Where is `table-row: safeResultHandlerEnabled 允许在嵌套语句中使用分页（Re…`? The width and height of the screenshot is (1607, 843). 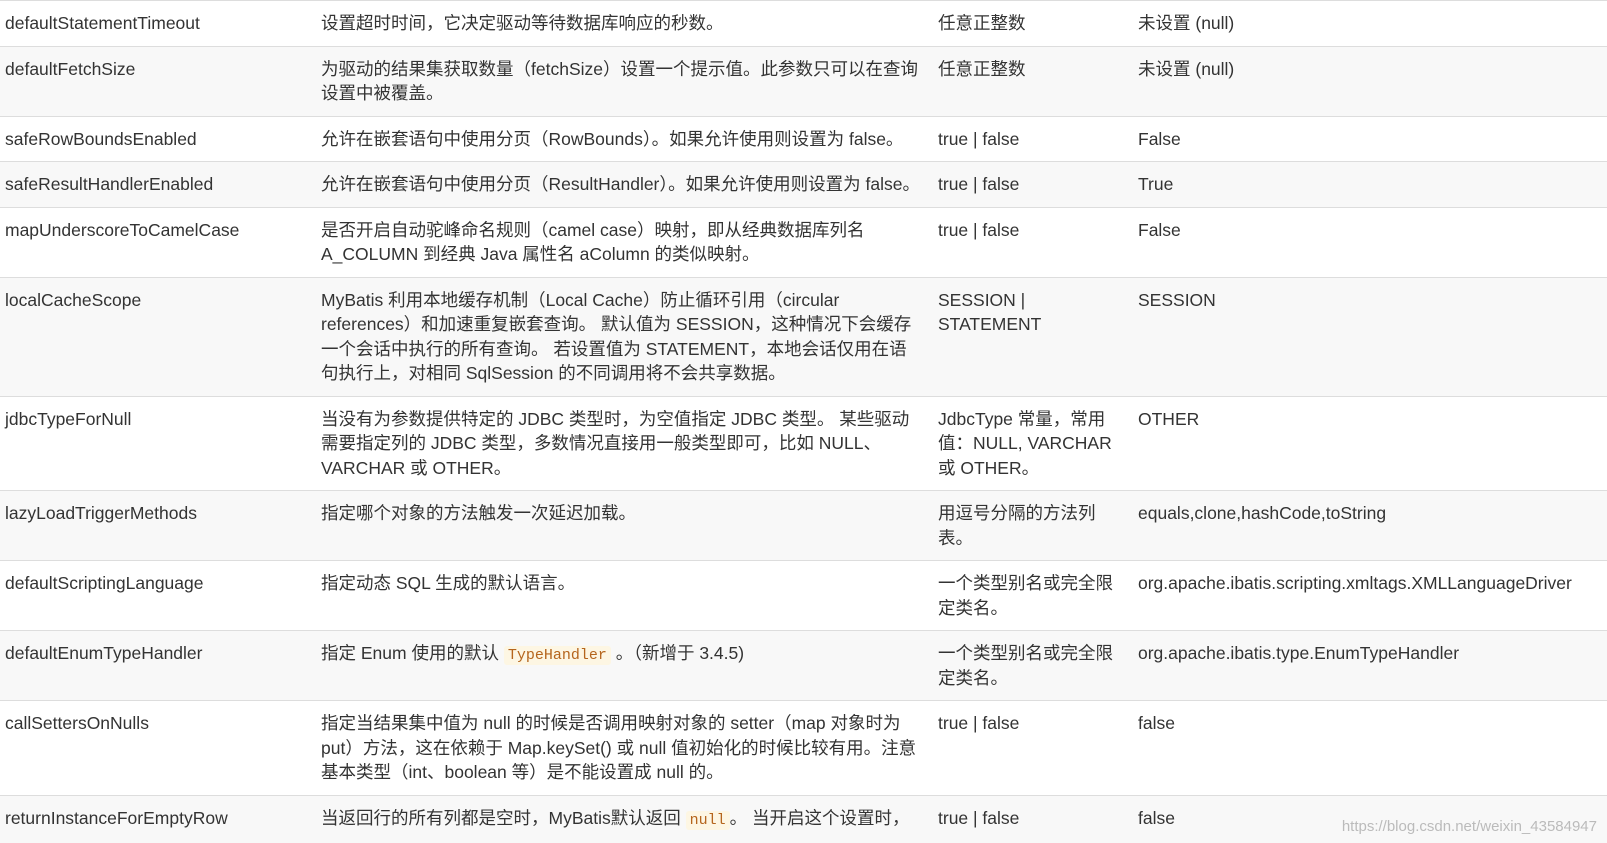
table-row: safeResultHandlerEnabled 允许在嵌套语句中使用分页（Re… is located at coordinates (803, 184).